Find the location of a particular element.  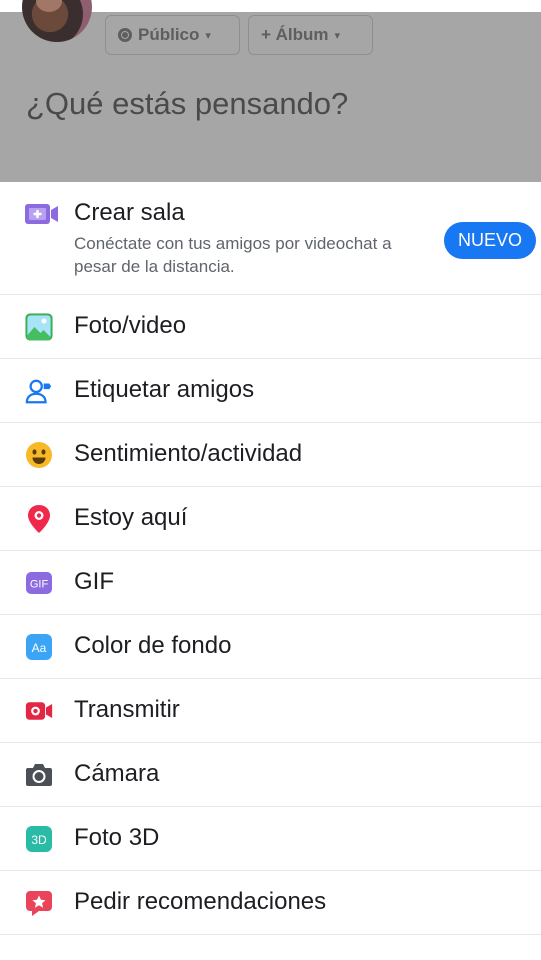

svg-text: Aa is located at coordinates (39, 648).